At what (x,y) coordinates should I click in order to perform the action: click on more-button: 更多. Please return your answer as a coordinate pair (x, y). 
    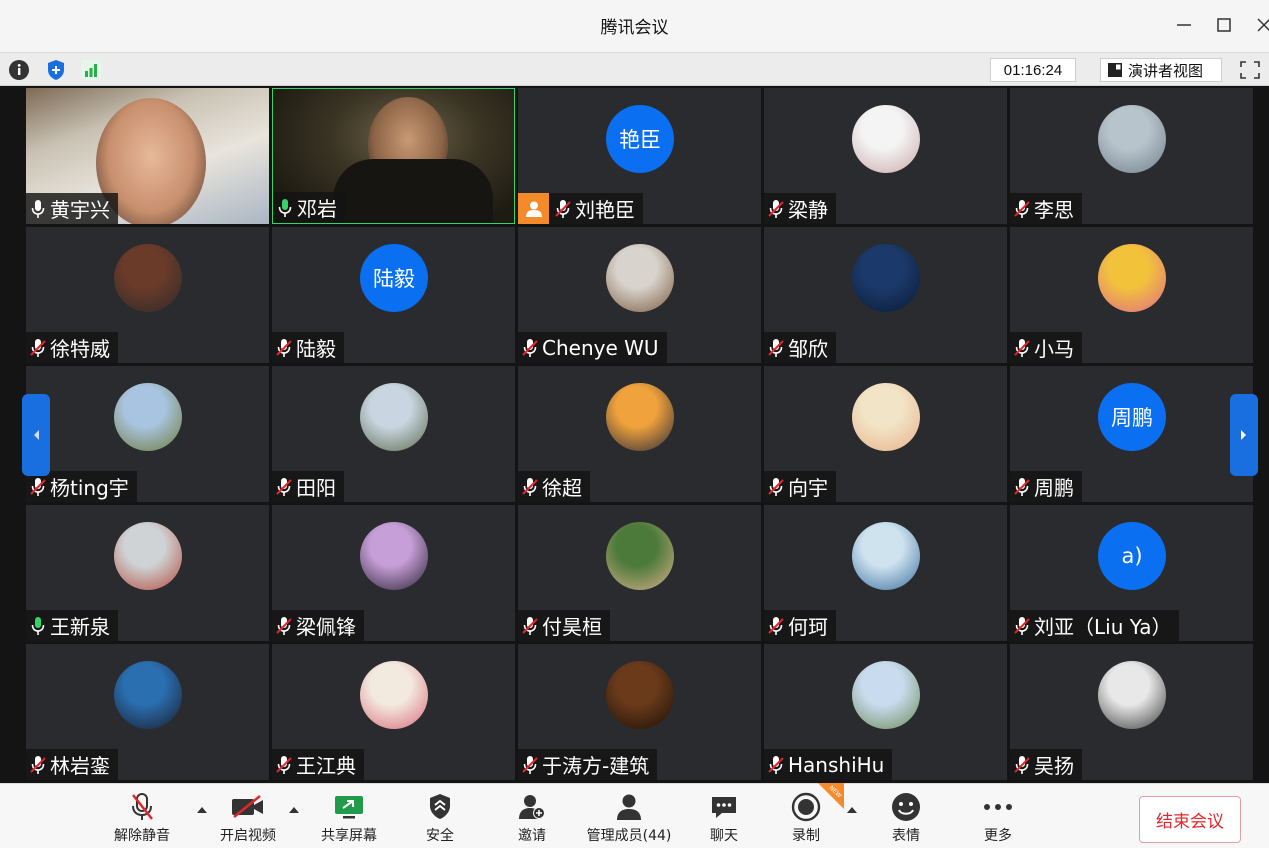
    Looking at the image, I should click on (998, 819).